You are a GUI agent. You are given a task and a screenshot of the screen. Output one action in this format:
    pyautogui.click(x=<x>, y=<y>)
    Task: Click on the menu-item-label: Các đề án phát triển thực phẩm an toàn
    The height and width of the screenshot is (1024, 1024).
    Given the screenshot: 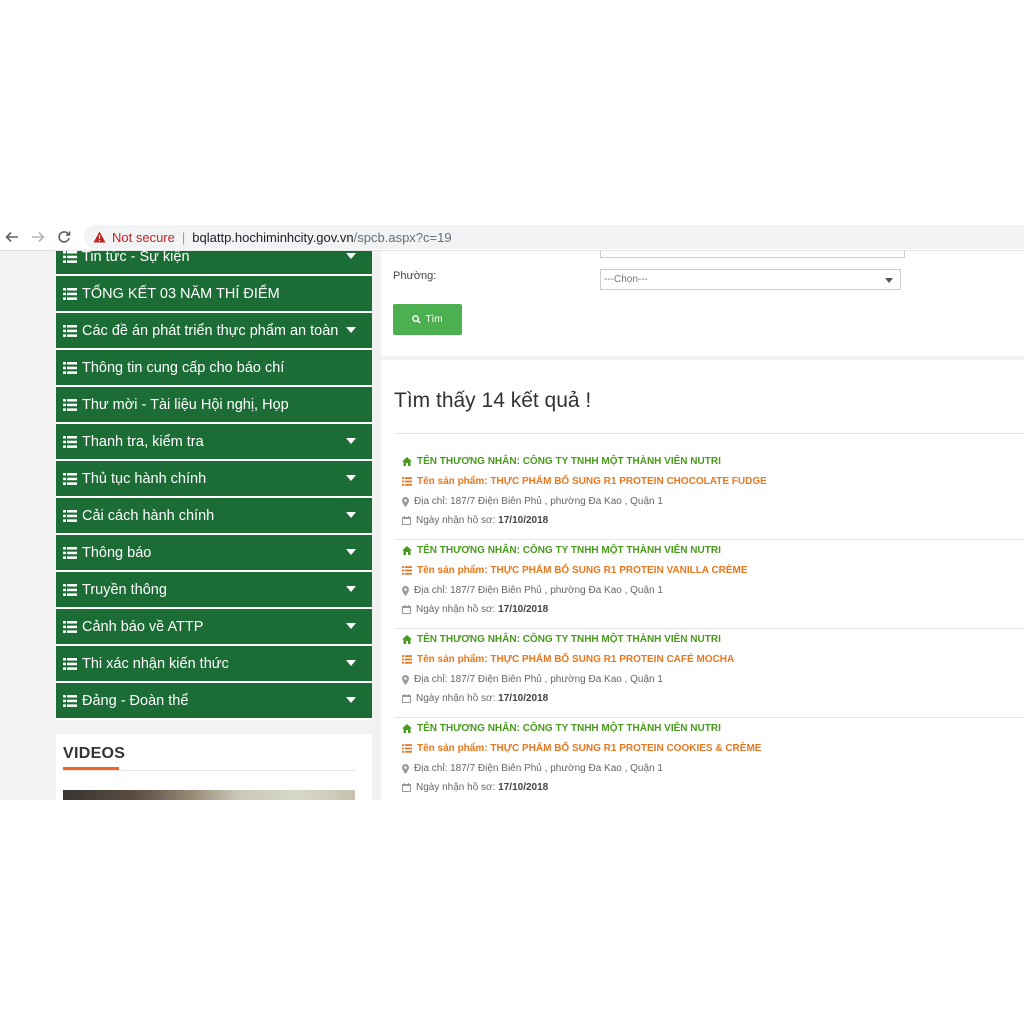 What is the action you would take?
    pyautogui.click(x=210, y=330)
    